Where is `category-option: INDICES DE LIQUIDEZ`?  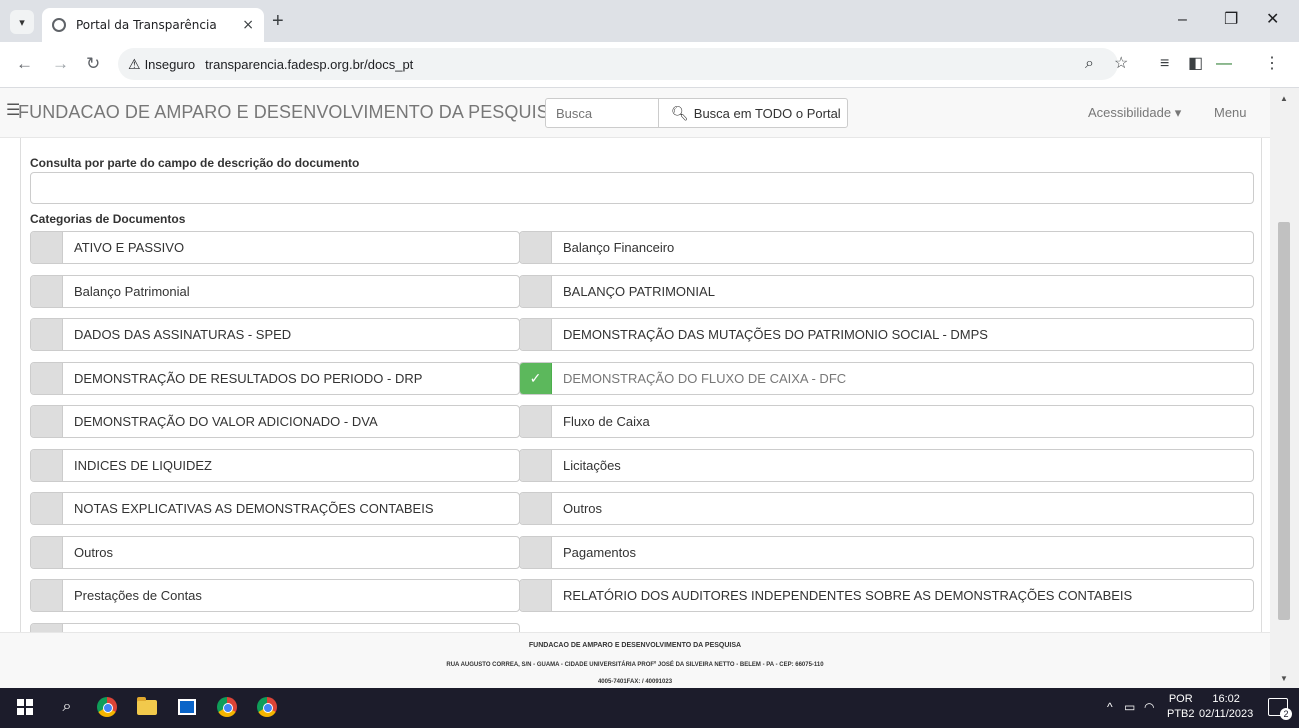 category-option: INDICES DE LIQUIDEZ is located at coordinates (275, 465).